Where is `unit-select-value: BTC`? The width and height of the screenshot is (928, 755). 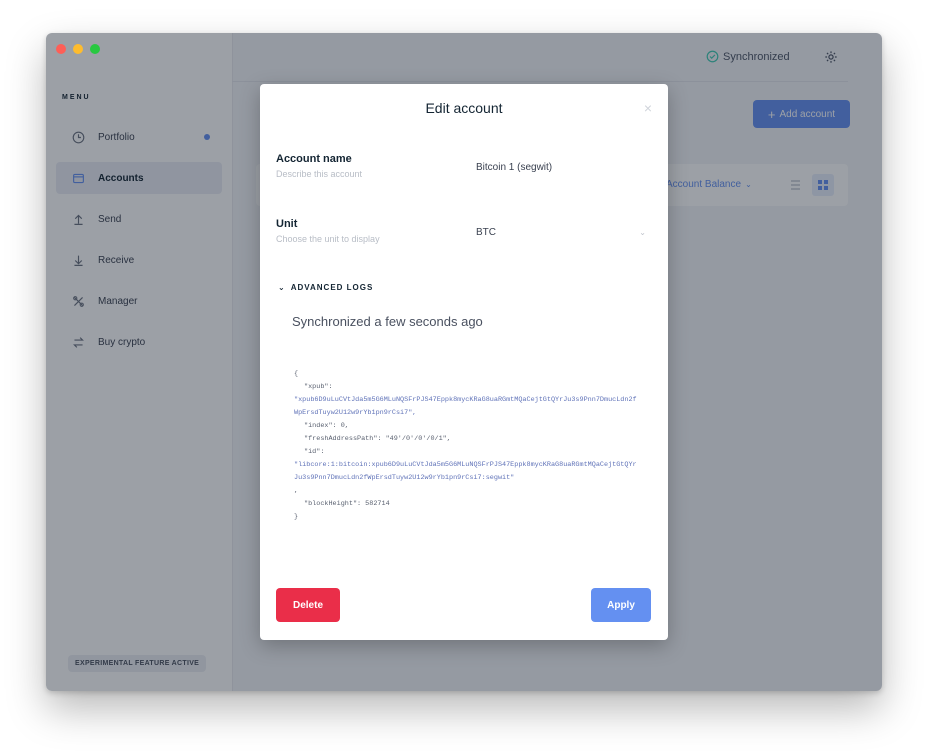 unit-select-value: BTC is located at coordinates (486, 232).